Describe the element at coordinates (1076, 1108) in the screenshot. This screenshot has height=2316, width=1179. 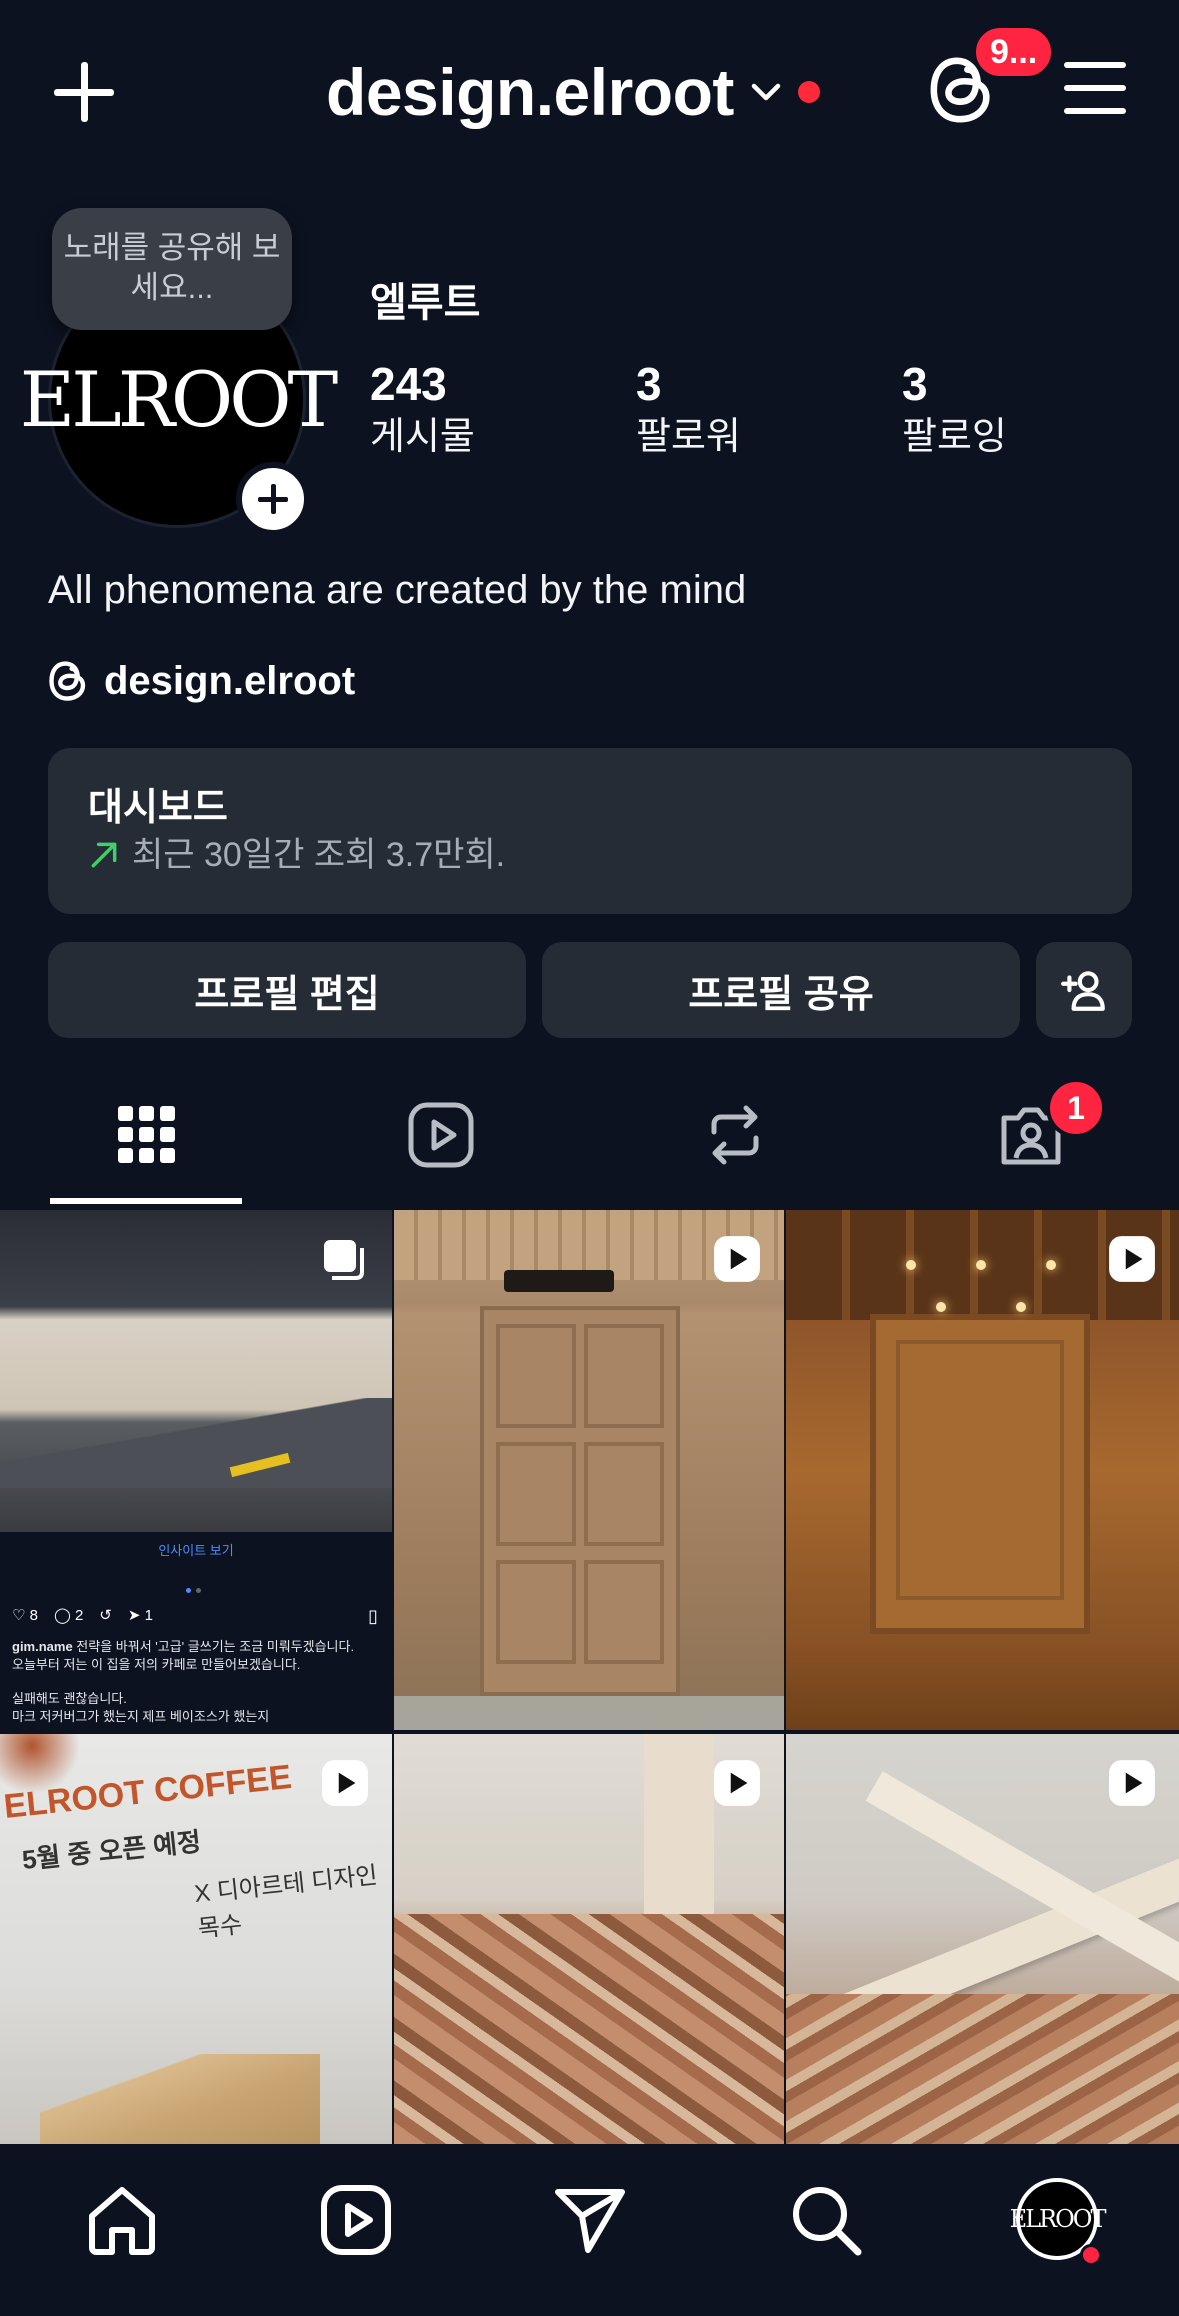
I see `tagged-badge: 1` at that location.